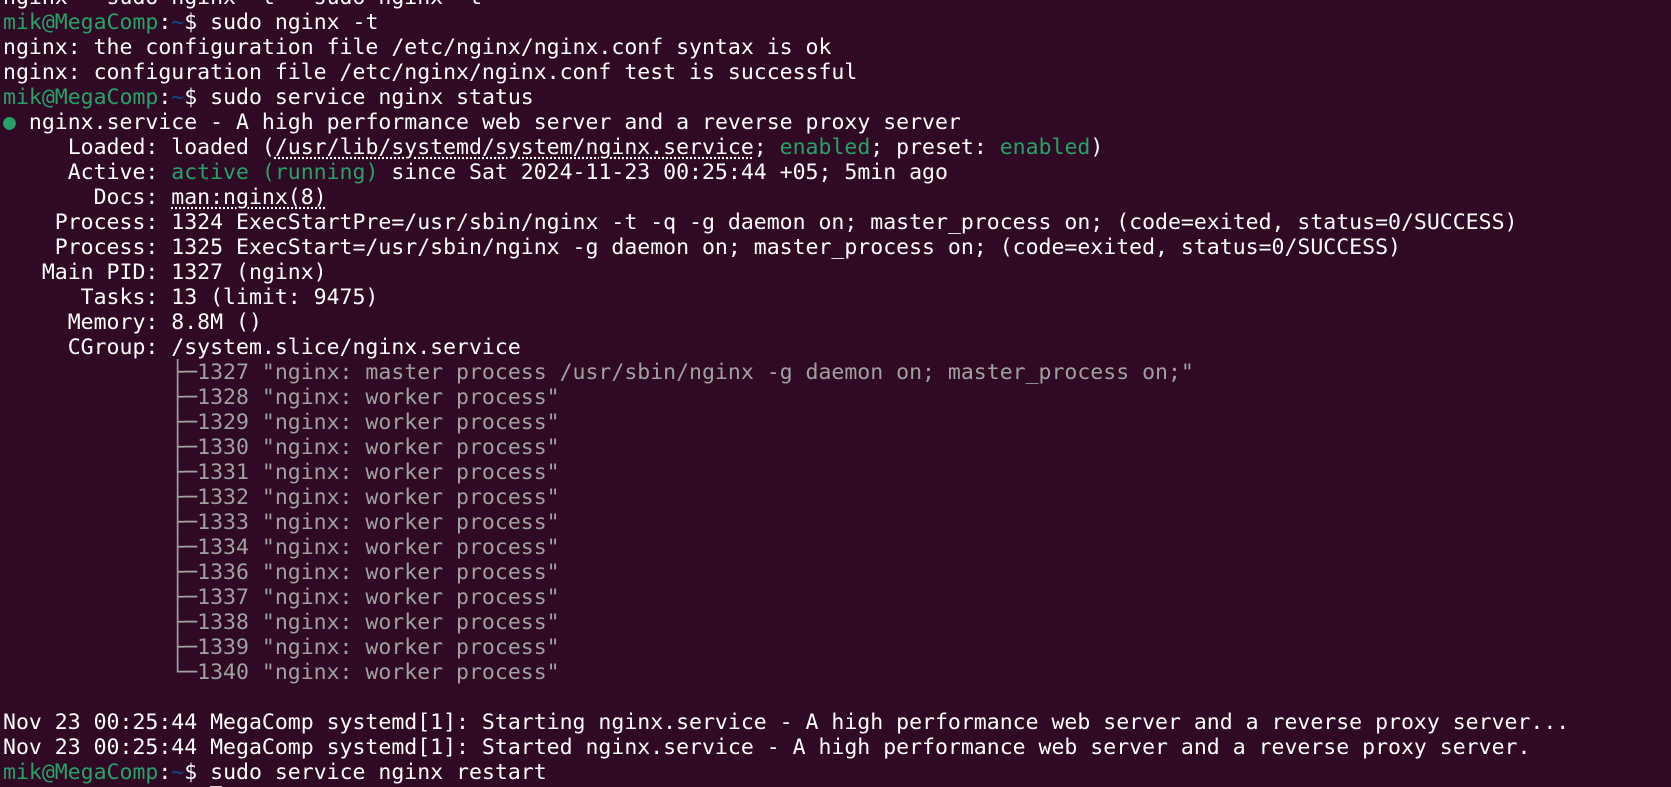 The height and width of the screenshot is (787, 1671). Describe the element at coordinates (786, 22) in the screenshot. I see `prompt-line-test: mik@MegaComp:~$ sudo nginx -t` at that location.